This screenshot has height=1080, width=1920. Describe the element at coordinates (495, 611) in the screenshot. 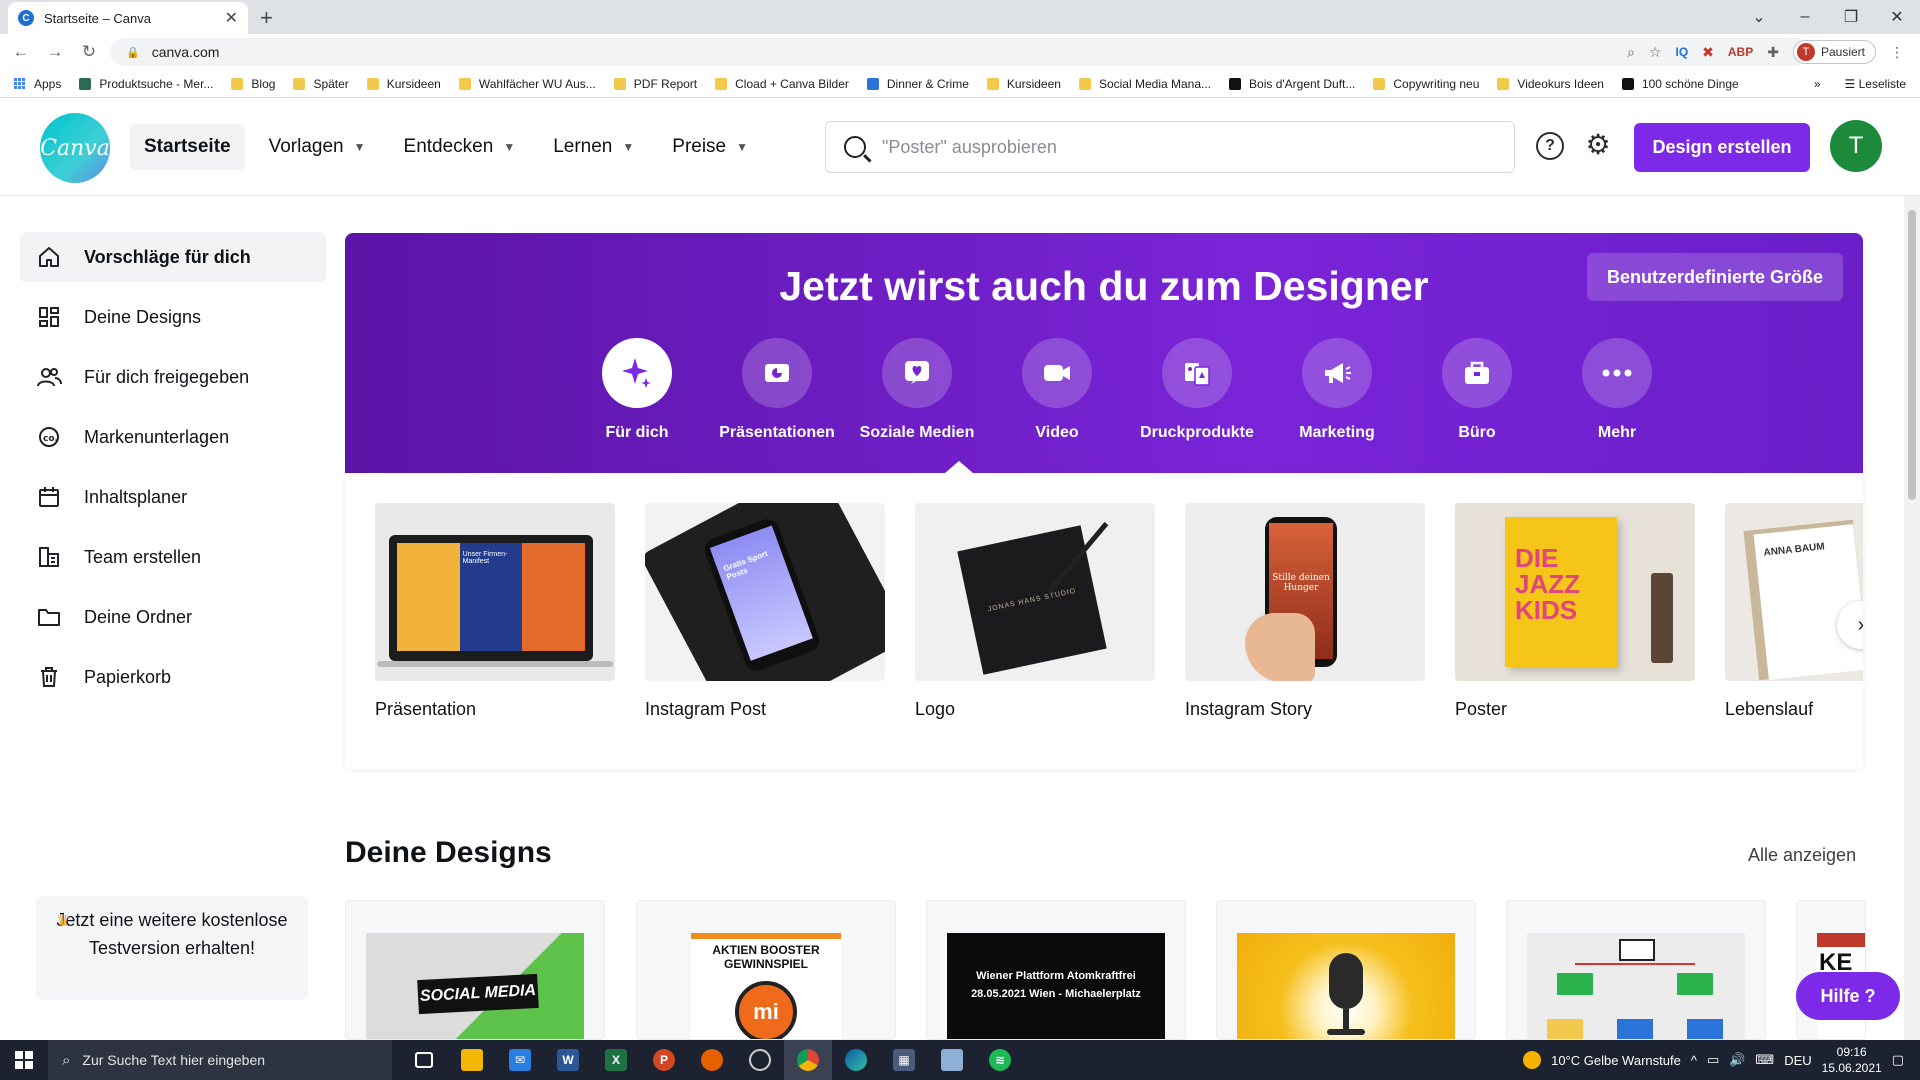

I see `template-card-praesentation: Unser Firmen-Manifest Präsentation` at that location.